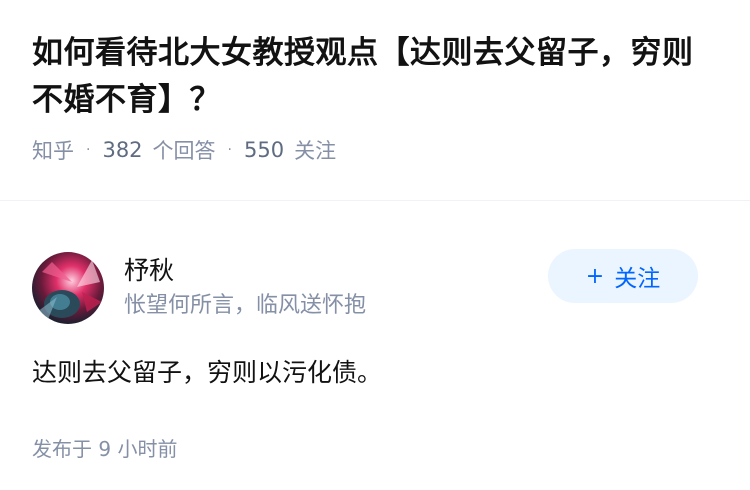  What do you see at coordinates (375, 150) in the screenshot?
I see `question-meta: 知乎 · 382 个回答 · 550 关注` at bounding box center [375, 150].